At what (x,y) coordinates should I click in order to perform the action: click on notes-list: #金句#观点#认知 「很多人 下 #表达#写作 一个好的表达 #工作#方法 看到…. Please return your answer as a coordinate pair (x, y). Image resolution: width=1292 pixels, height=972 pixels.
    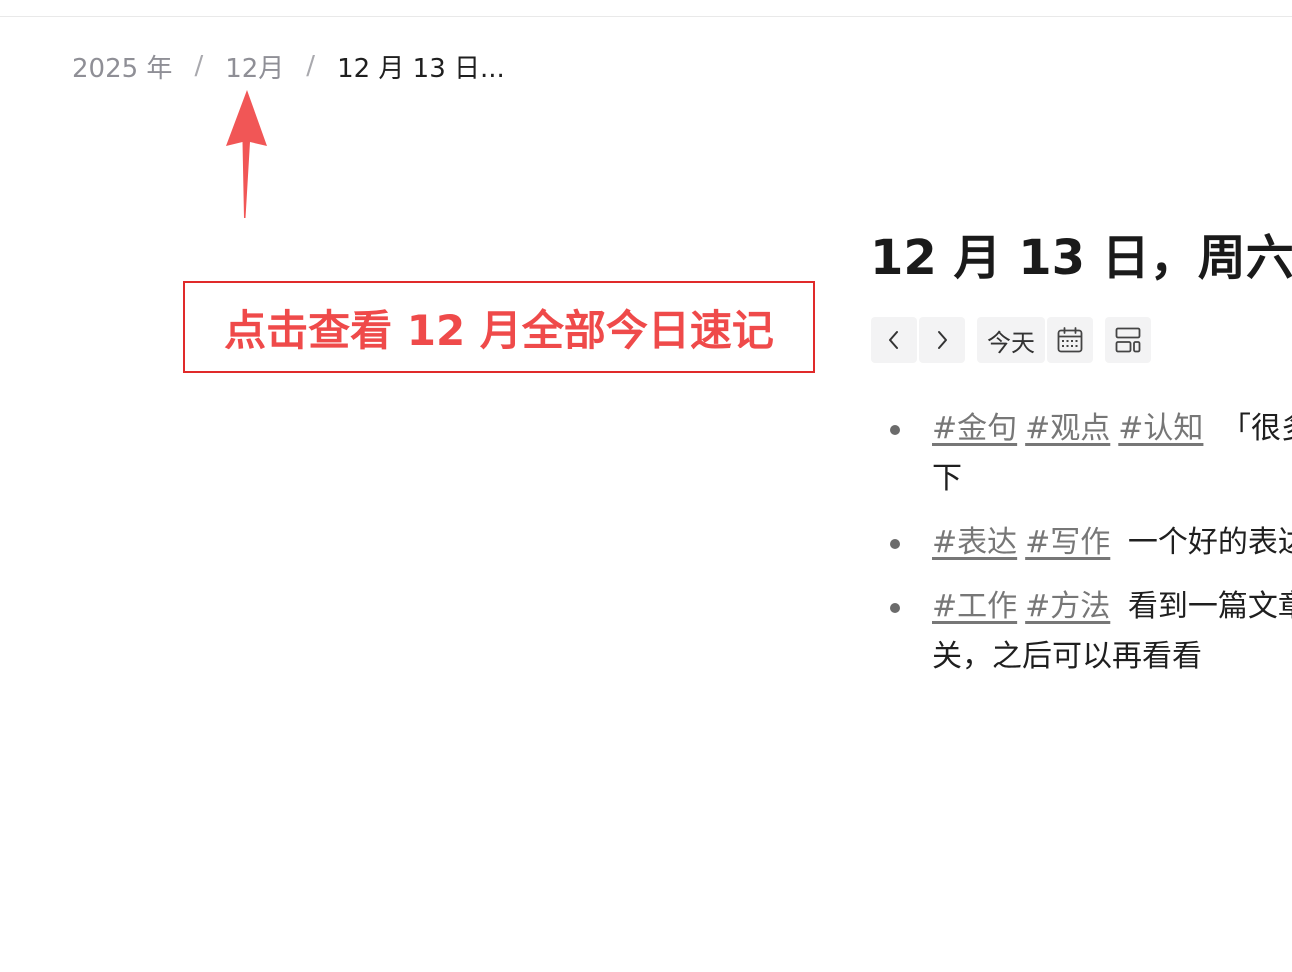
    Looking at the image, I should click on (1081, 550).